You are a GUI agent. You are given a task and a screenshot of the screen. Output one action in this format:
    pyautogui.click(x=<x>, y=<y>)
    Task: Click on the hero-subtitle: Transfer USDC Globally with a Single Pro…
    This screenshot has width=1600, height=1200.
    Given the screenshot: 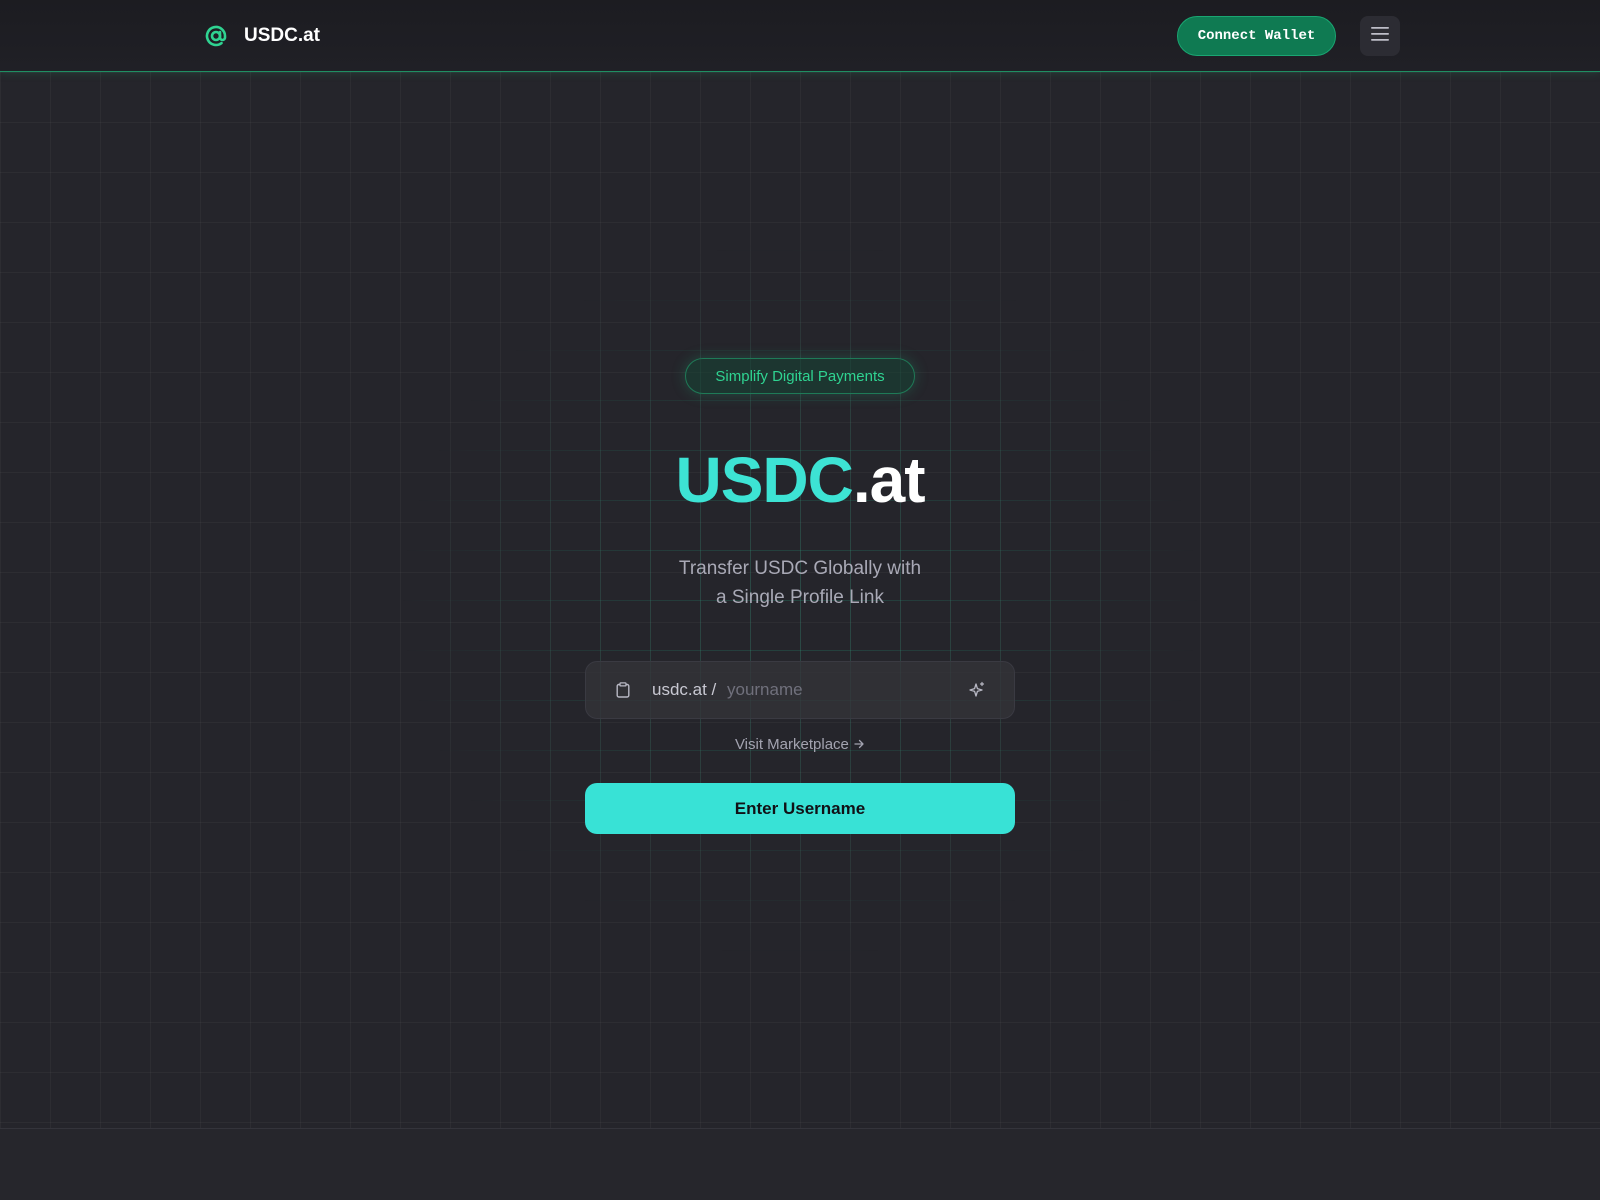 What is the action you would take?
    pyautogui.click(x=800, y=583)
    